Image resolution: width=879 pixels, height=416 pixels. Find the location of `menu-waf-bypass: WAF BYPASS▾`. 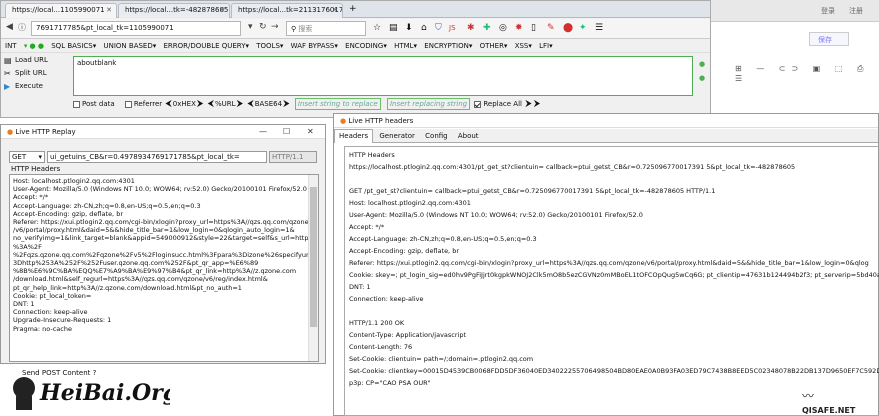

menu-waf-bypass: WAF BYPASS▾ is located at coordinates (314, 46).